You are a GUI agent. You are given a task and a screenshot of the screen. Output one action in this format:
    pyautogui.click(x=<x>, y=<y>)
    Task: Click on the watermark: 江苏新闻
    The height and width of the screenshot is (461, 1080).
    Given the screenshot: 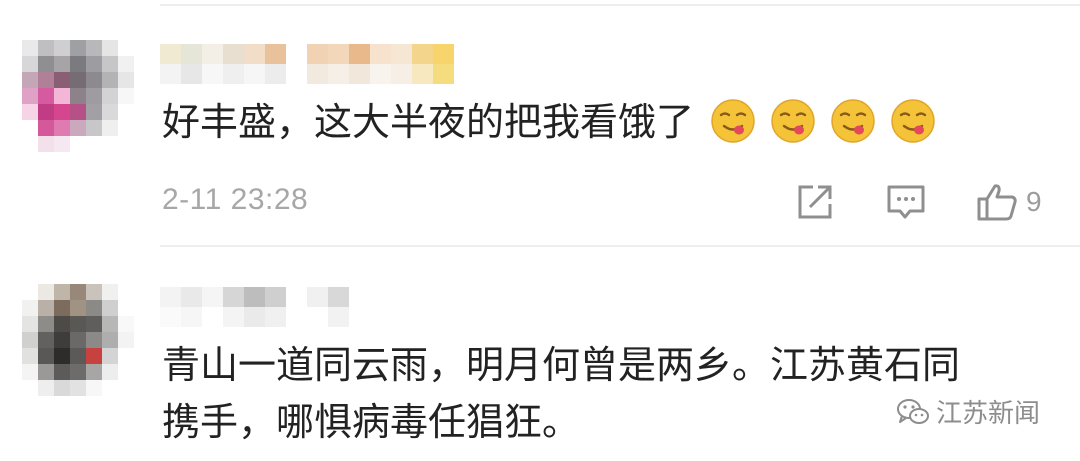 What is the action you would take?
    pyautogui.click(x=968, y=411)
    